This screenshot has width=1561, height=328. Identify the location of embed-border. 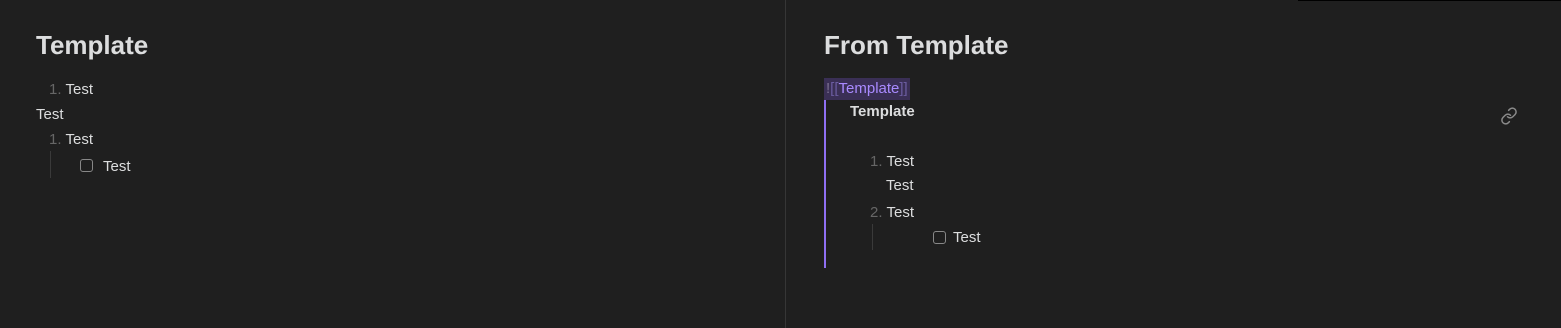
(825, 184).